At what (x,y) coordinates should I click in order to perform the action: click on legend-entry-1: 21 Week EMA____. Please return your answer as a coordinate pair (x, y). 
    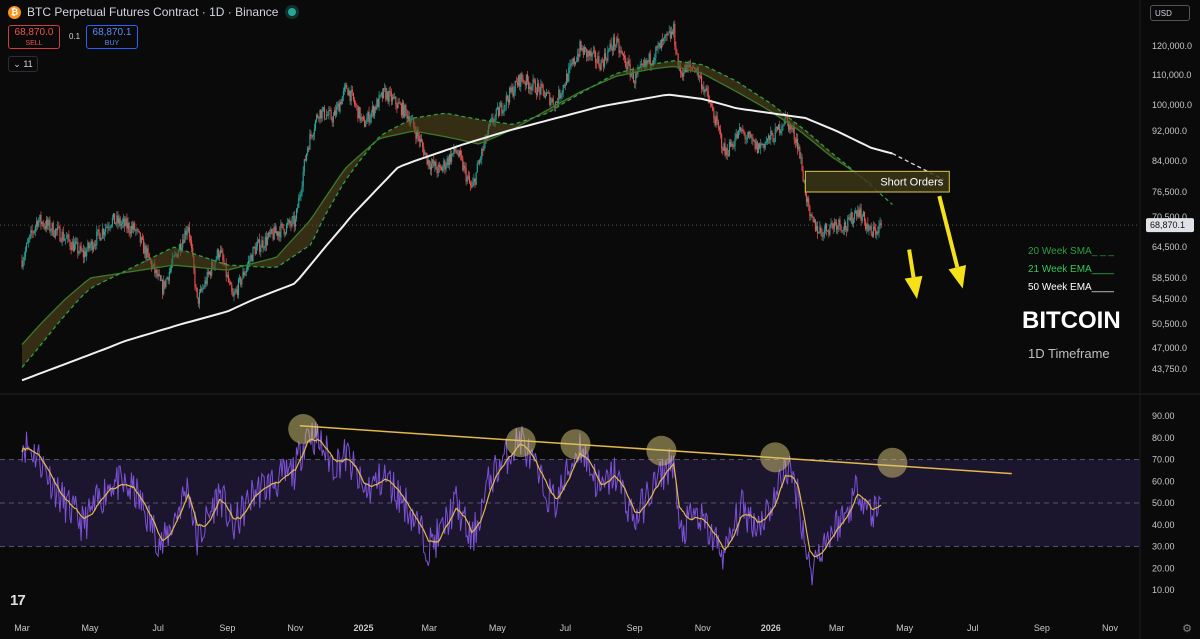
    Looking at the image, I should click on (1071, 269).